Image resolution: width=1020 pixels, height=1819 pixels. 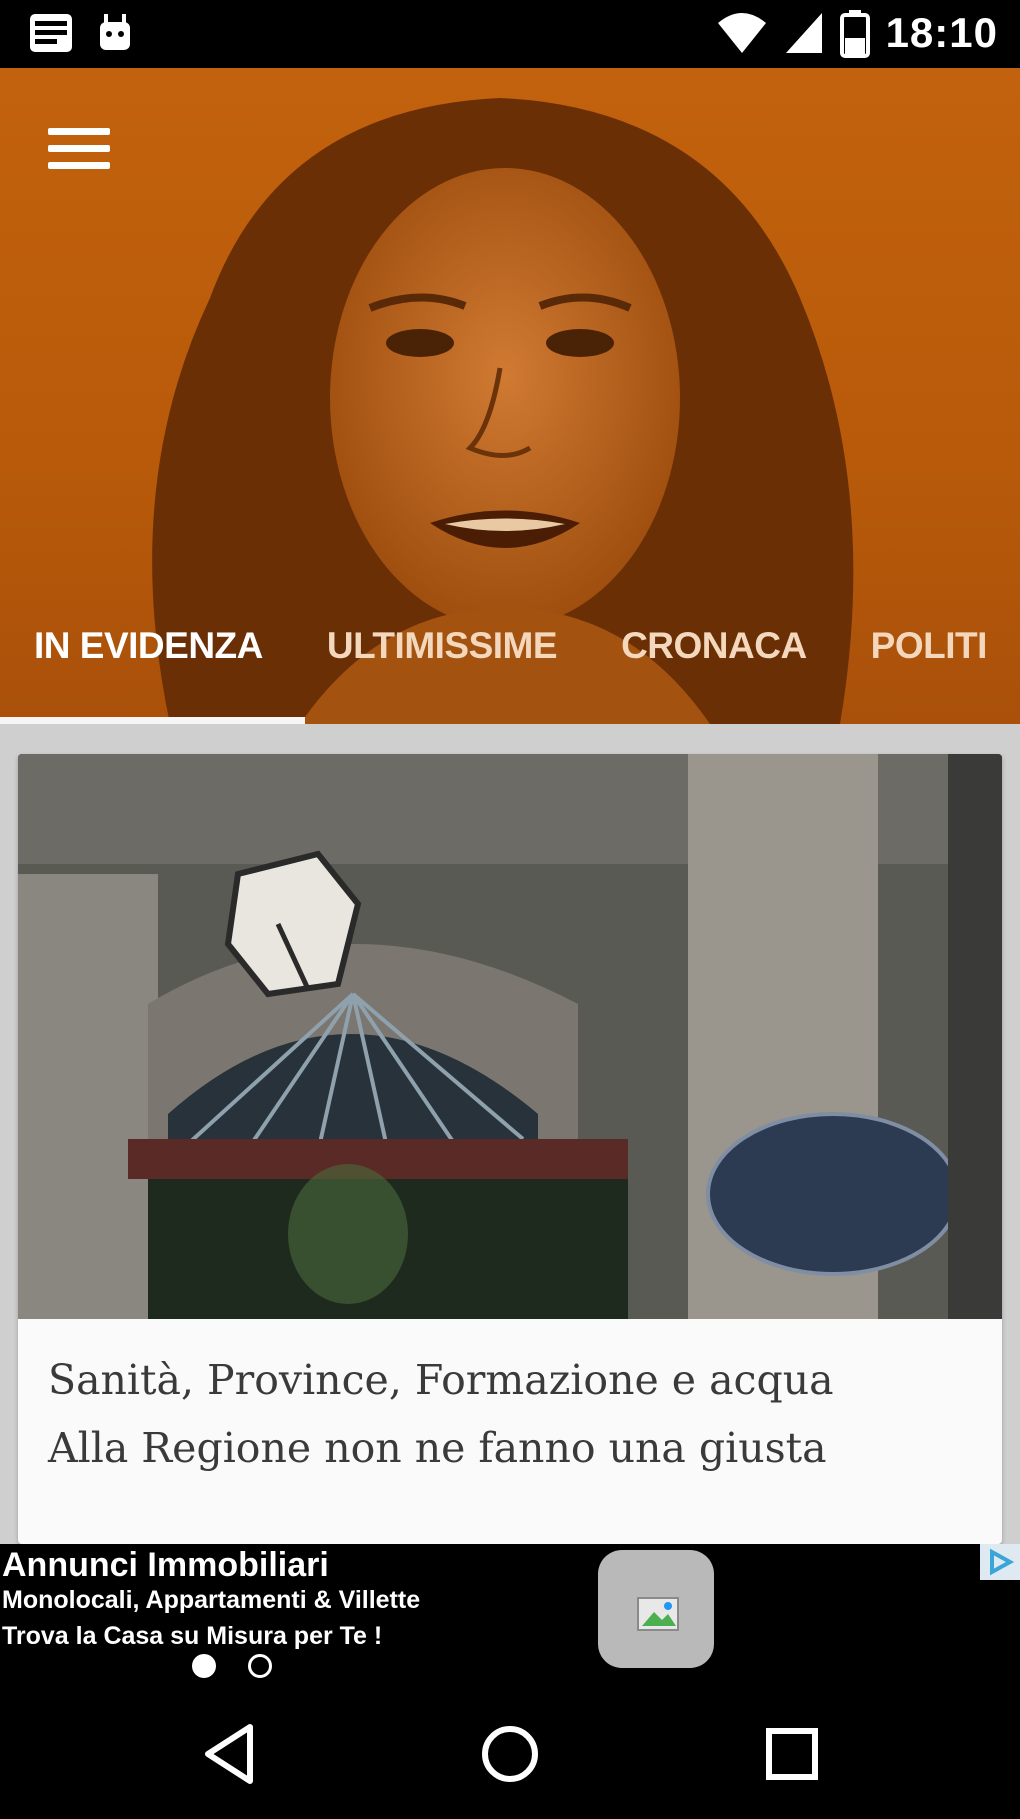 I want to click on home-icon, so click(x=510, y=1754).